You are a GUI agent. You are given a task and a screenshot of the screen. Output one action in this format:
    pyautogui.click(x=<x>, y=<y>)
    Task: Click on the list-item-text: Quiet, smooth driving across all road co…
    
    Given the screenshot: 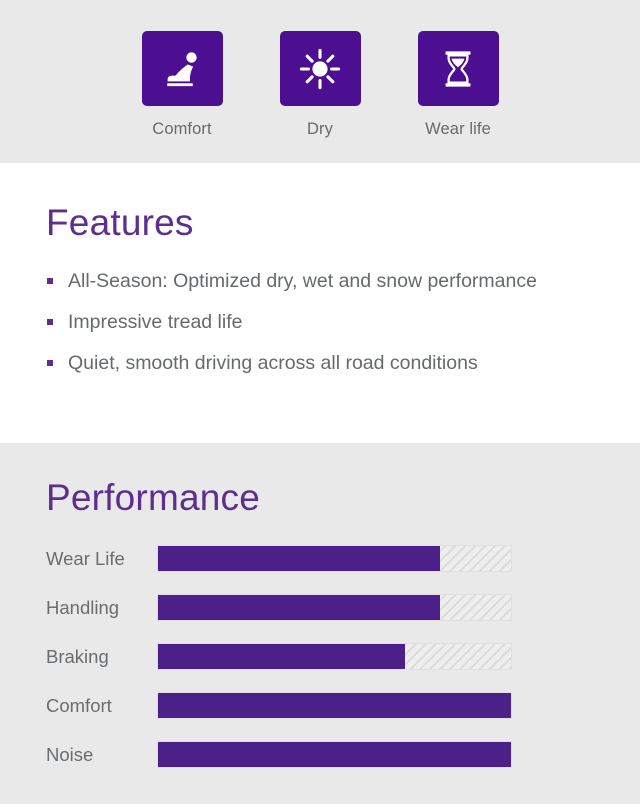 What is the action you would take?
    pyautogui.click(x=273, y=363)
    